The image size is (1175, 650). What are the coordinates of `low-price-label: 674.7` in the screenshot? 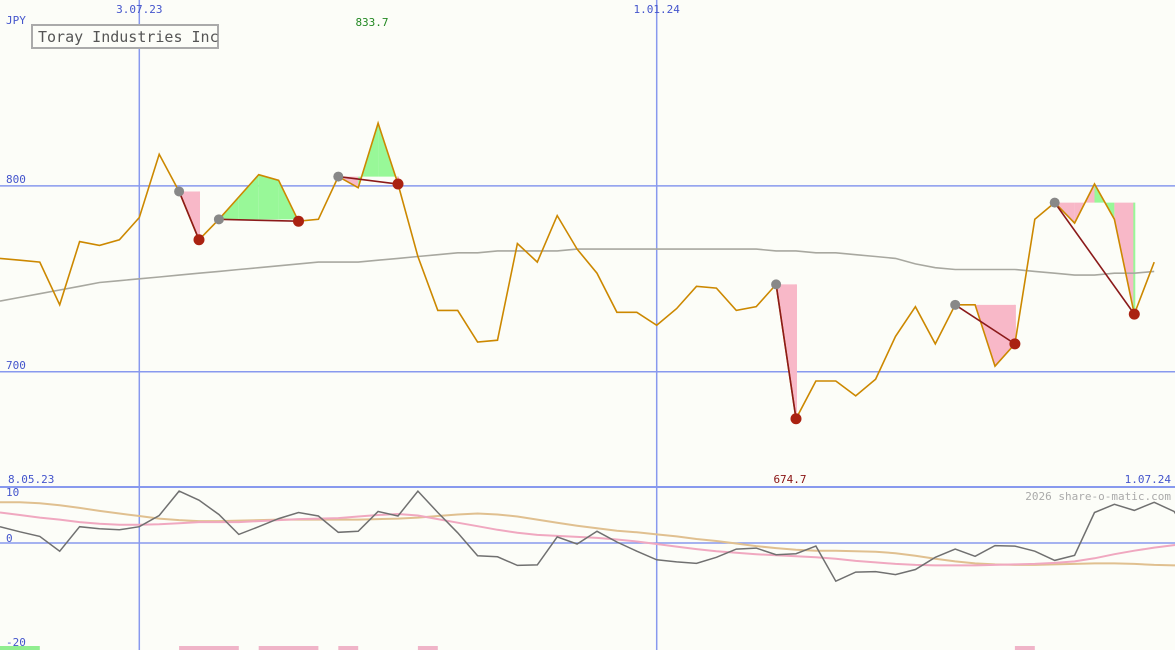 It's located at (789, 479).